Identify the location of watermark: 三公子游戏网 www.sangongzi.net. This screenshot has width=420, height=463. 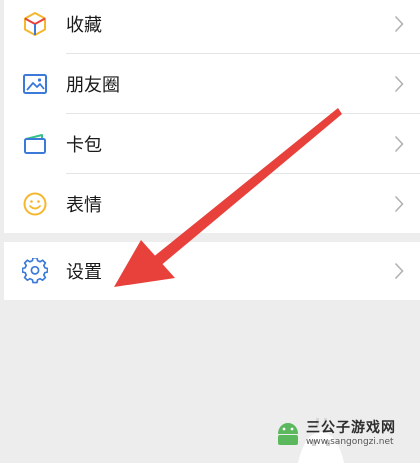
(344, 436).